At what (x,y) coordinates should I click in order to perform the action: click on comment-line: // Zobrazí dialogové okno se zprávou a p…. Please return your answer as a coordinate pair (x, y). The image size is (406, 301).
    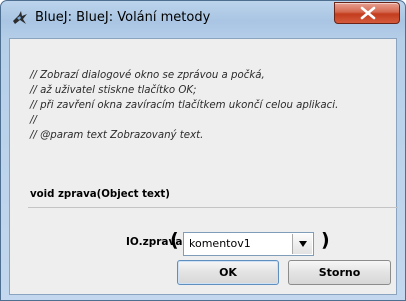
    Looking at the image, I should click on (147, 75).